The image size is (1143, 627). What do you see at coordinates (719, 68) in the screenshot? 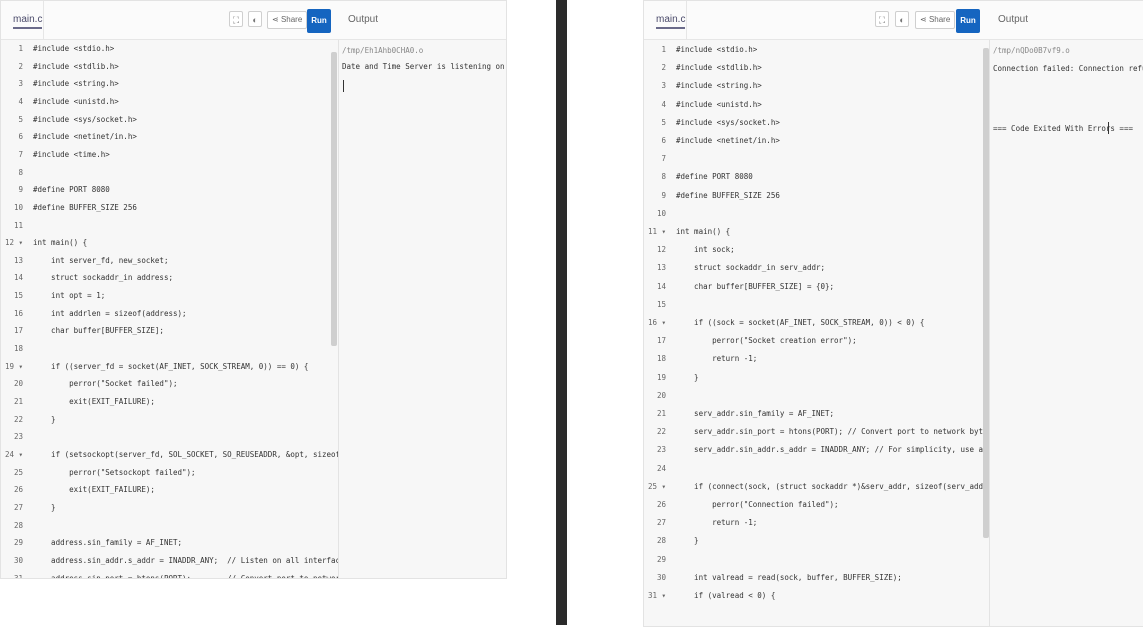
I see `code-text: #include <stdlib.h>` at bounding box center [719, 68].